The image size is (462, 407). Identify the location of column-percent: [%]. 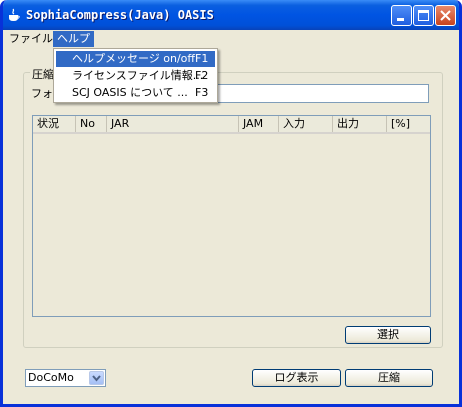
(408, 124).